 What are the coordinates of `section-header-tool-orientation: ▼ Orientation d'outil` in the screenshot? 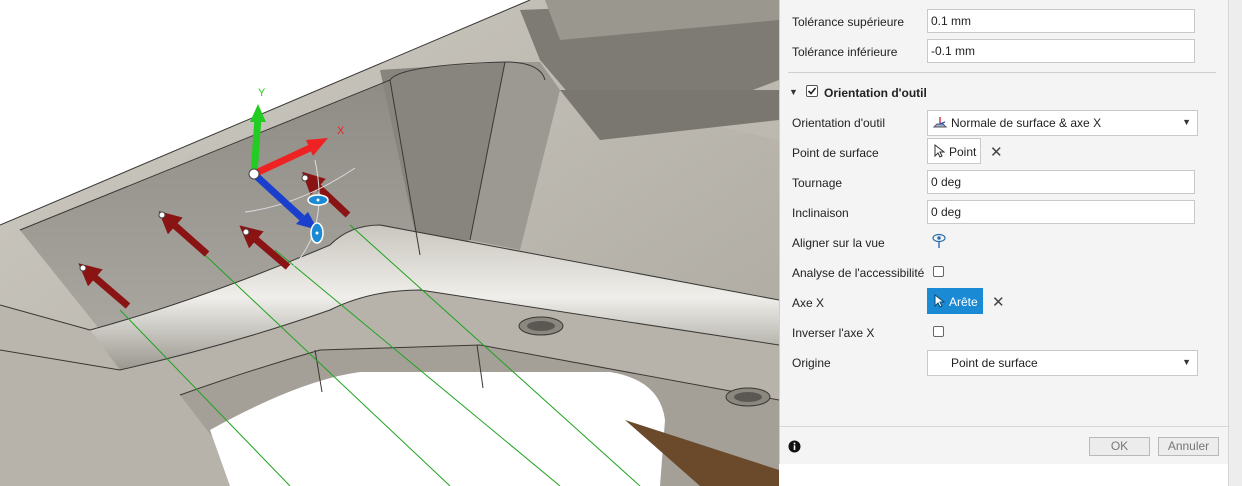 It's located at (1004, 94).